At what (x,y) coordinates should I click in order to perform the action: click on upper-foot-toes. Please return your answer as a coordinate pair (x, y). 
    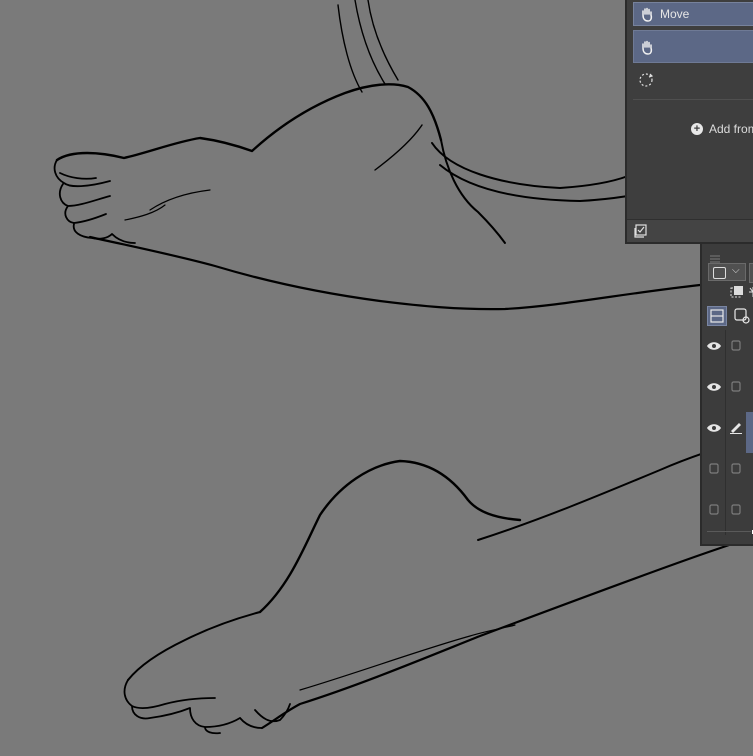
    Looking at the image, I should click on (94, 201).